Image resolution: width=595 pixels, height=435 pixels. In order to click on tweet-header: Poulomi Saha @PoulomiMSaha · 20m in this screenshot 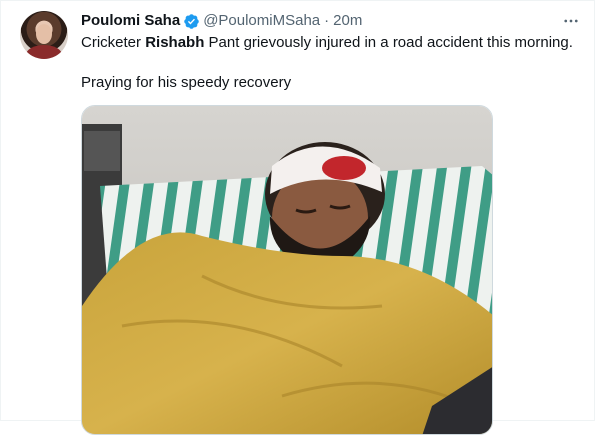, I will do `click(221, 21)`.